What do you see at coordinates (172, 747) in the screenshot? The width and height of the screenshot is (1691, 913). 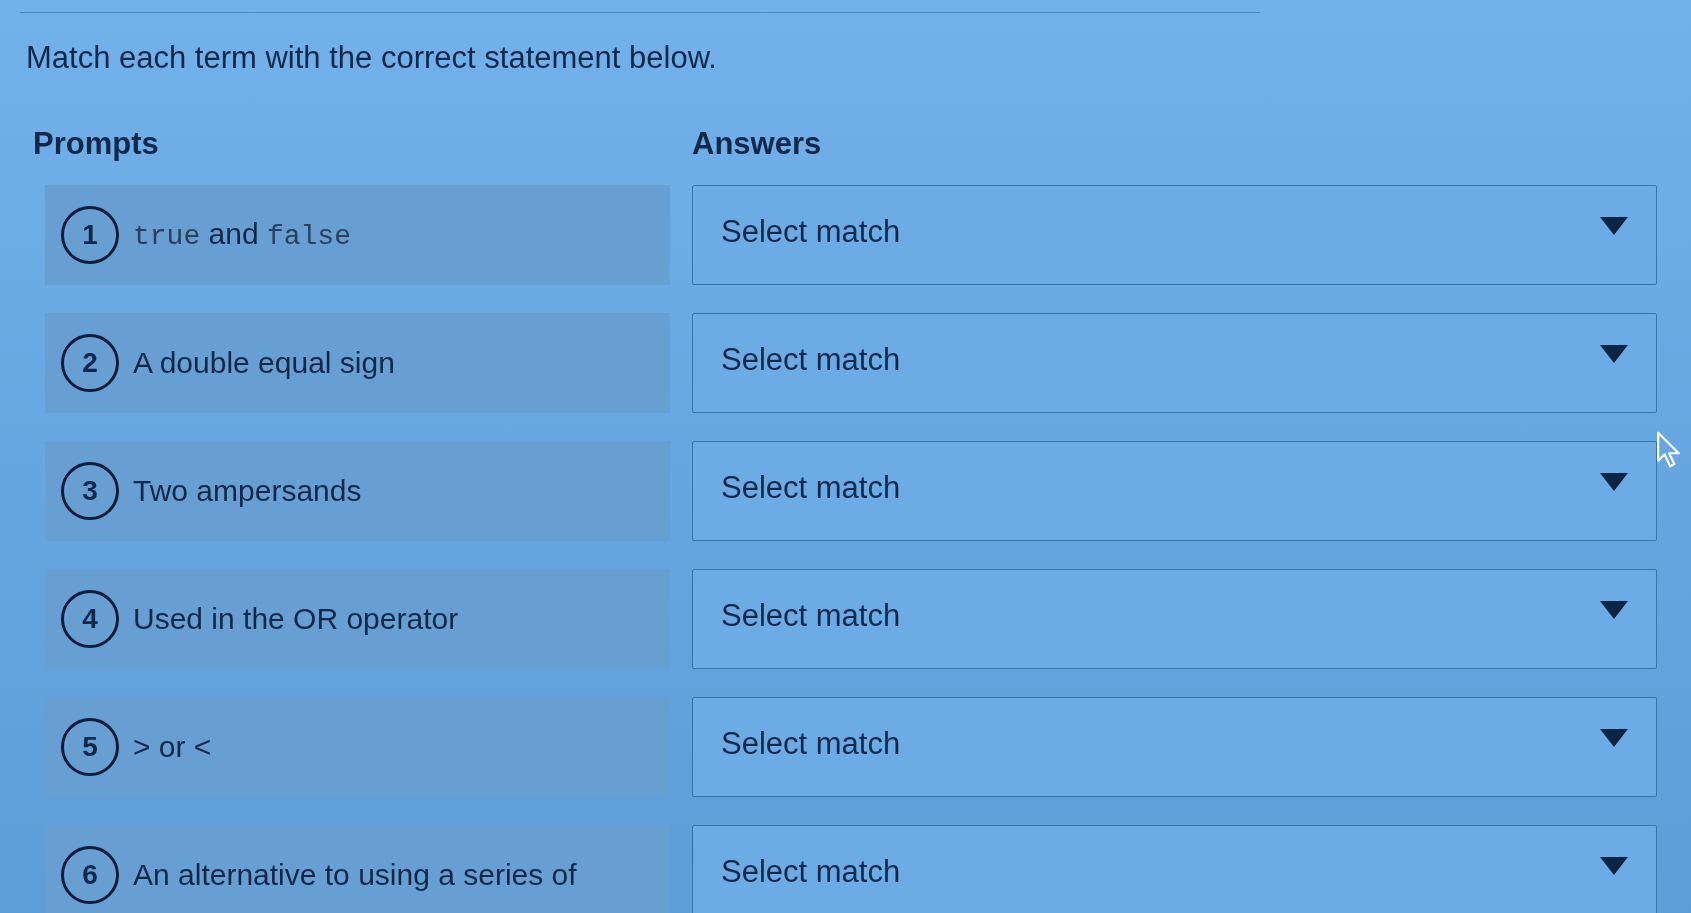 I see `prompt-text: > or <` at bounding box center [172, 747].